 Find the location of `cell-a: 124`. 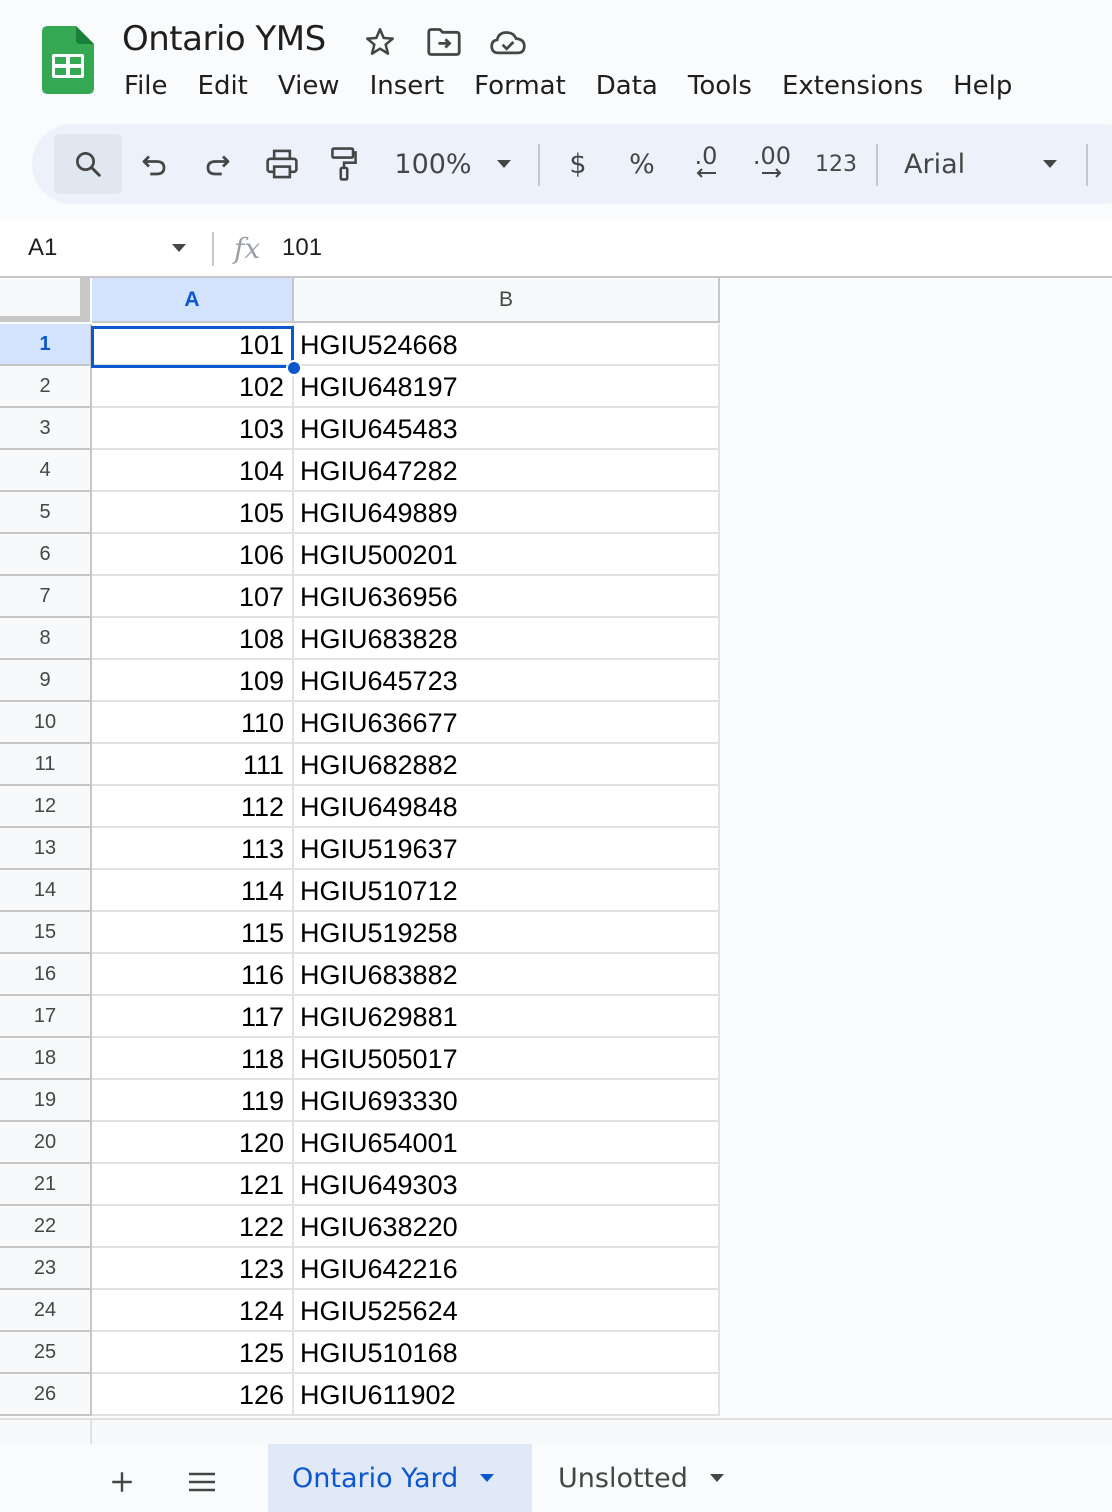

cell-a: 124 is located at coordinates (193, 1311).